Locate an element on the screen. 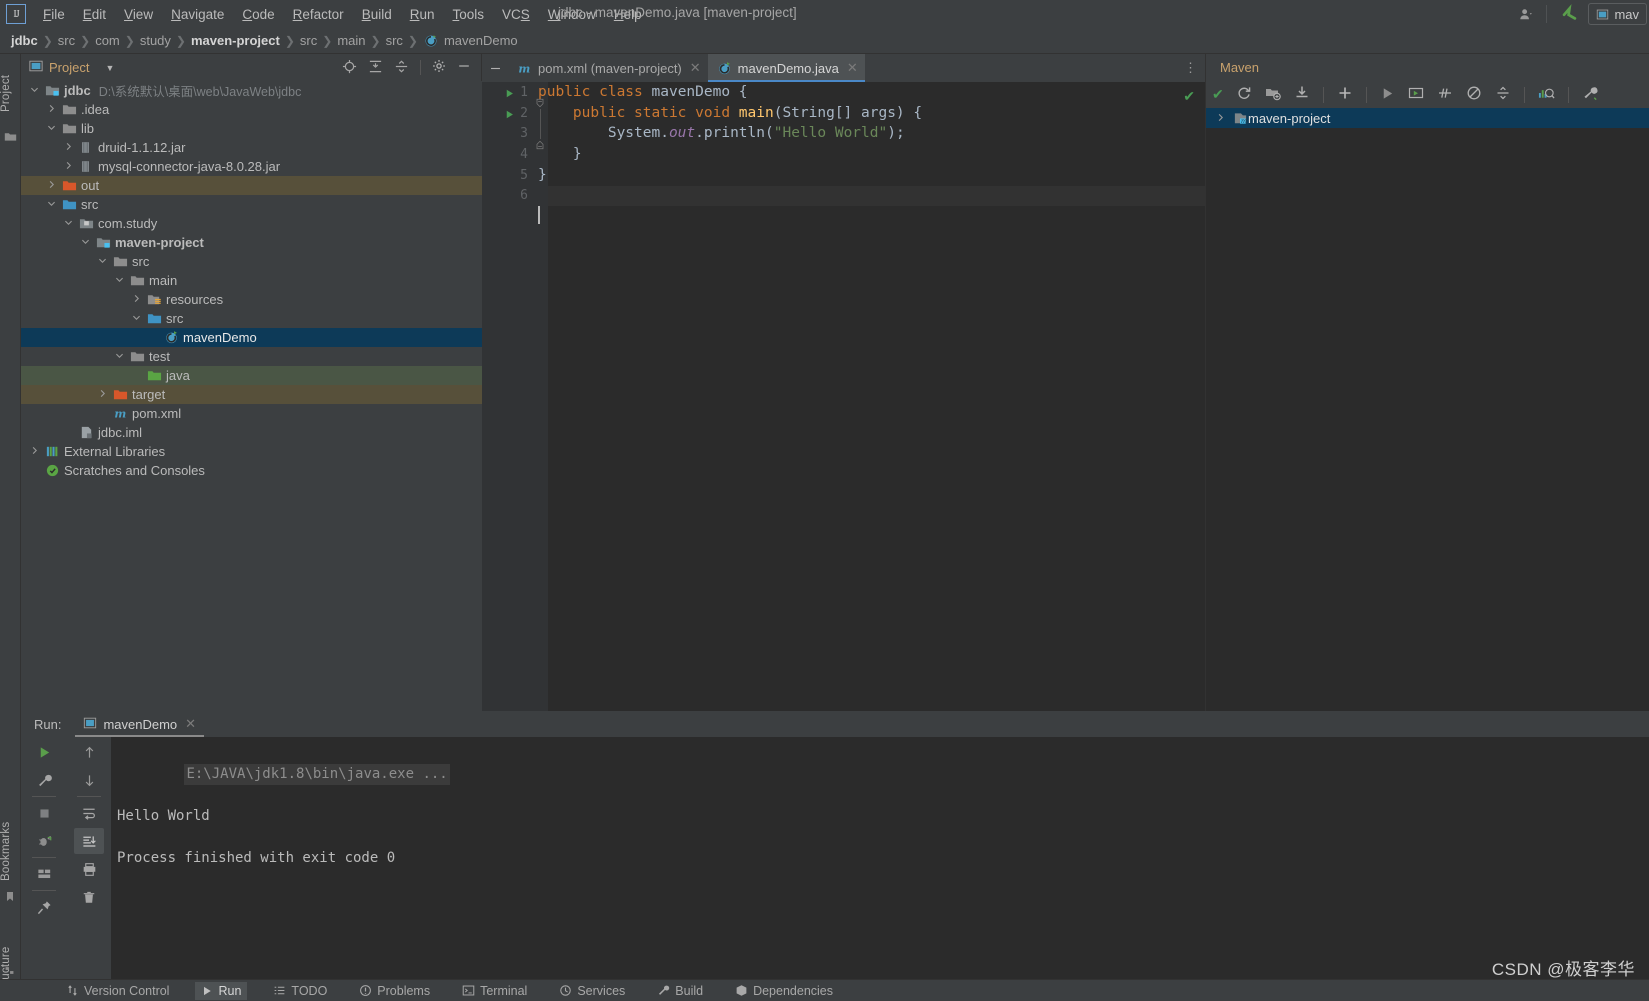 This screenshot has width=1649, height=1001. bottom-bar-item-todo: TODO is located at coordinates (300, 991).